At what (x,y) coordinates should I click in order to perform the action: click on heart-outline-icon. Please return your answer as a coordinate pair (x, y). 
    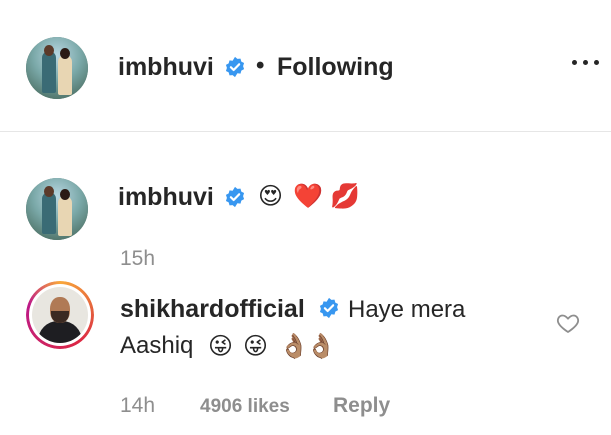
    Looking at the image, I should click on (568, 323).